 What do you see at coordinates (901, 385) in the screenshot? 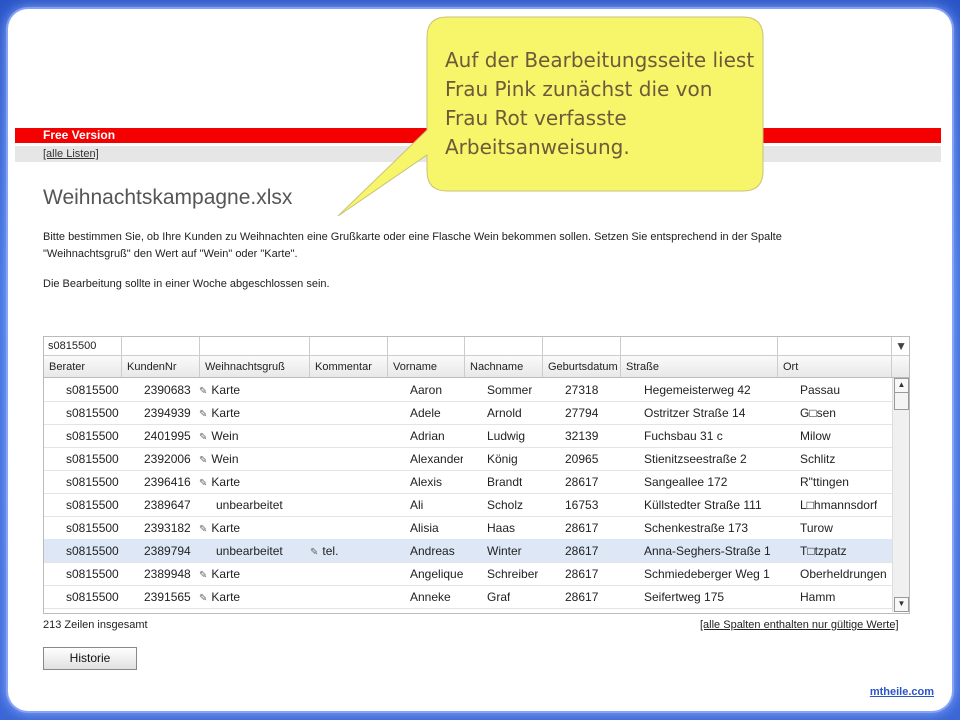
I see `scroll-up-button: ▲` at bounding box center [901, 385].